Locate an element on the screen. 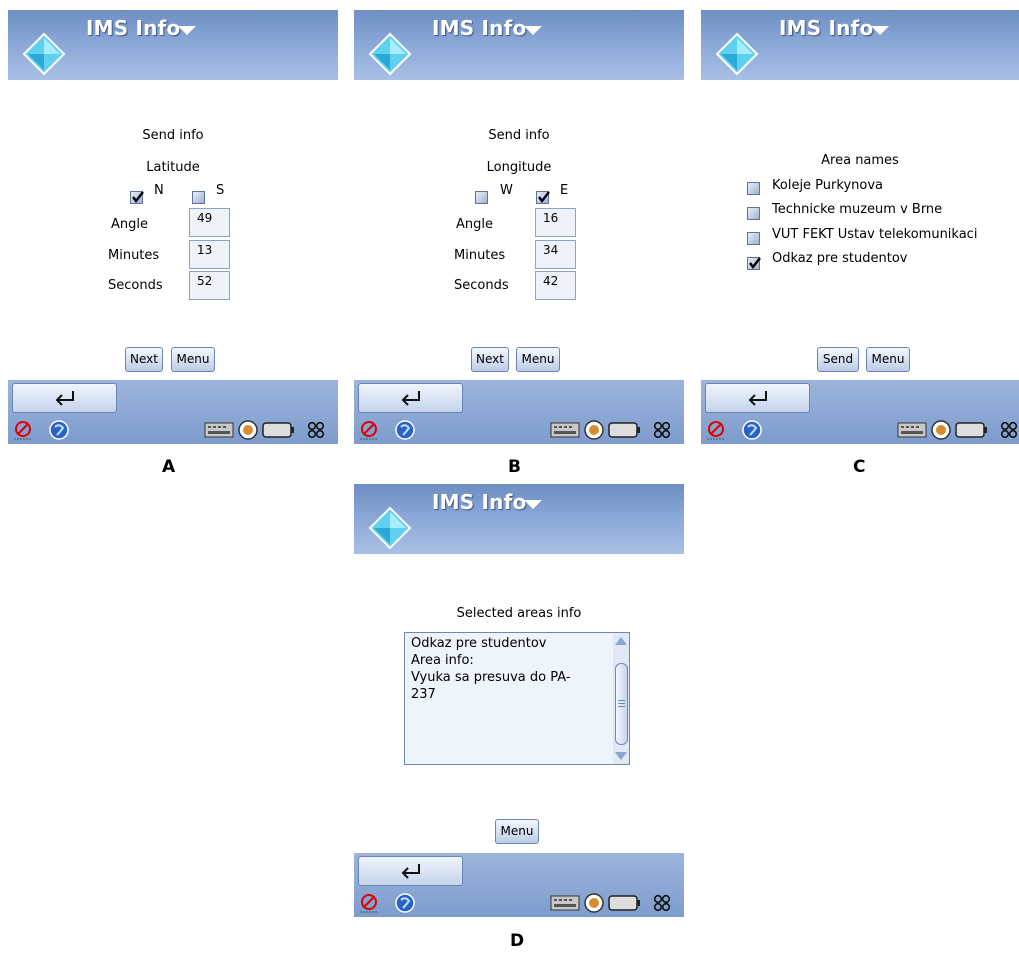  angle-field: 49 is located at coordinates (209, 222).